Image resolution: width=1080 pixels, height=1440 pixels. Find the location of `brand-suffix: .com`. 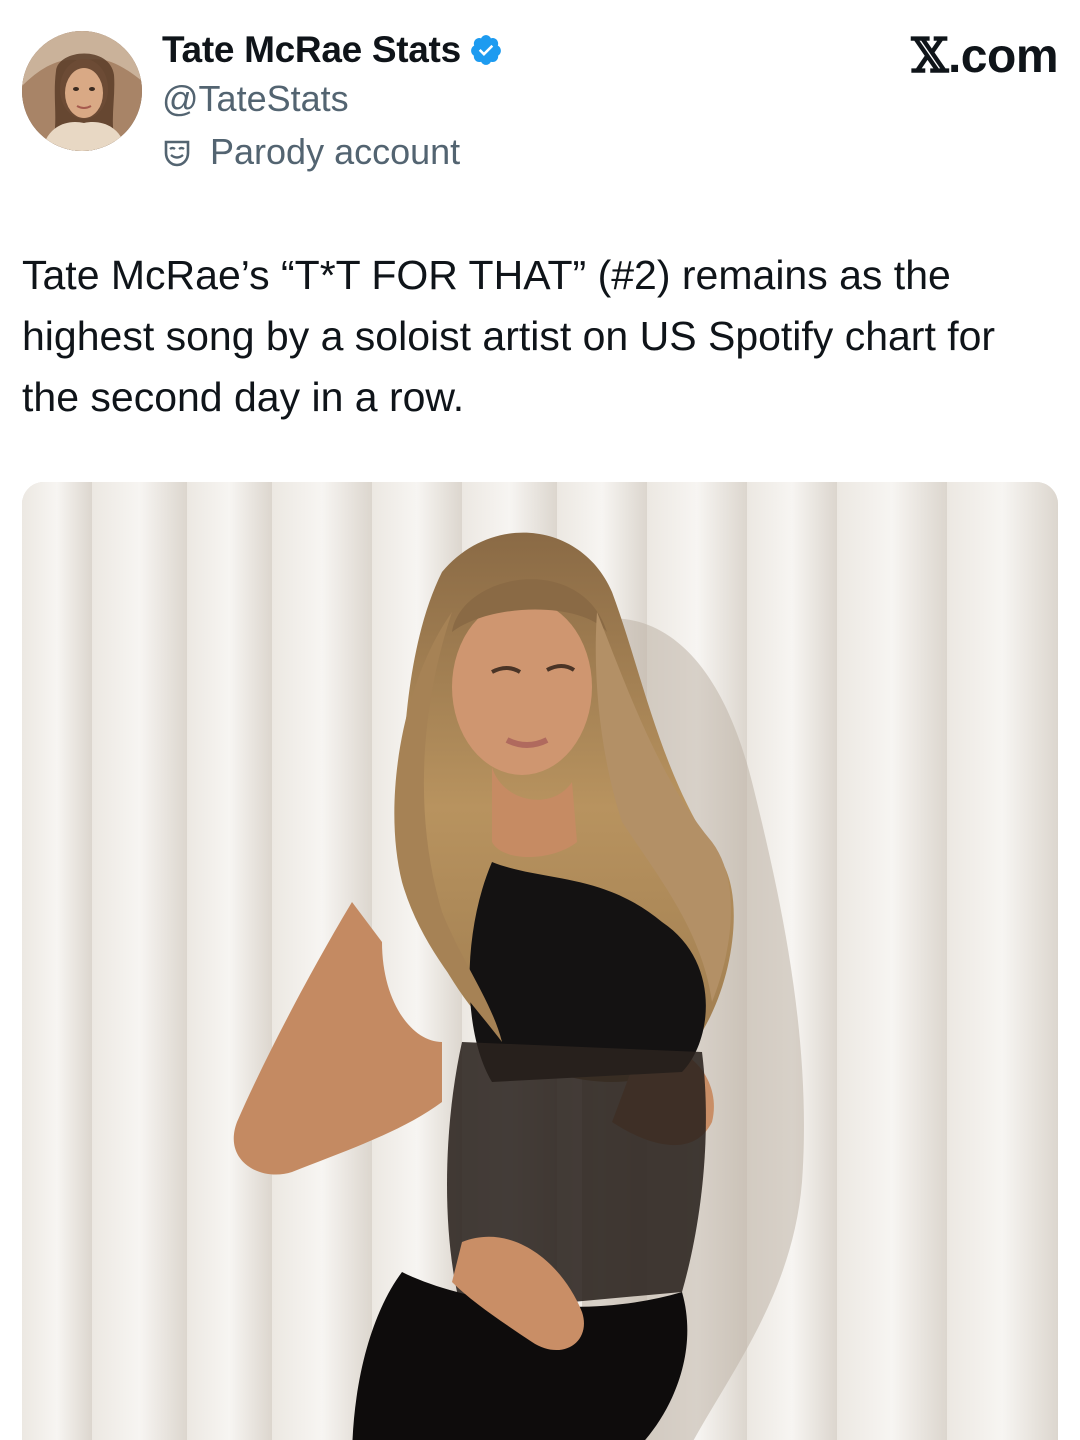

brand-suffix: .com is located at coordinates (1003, 56).